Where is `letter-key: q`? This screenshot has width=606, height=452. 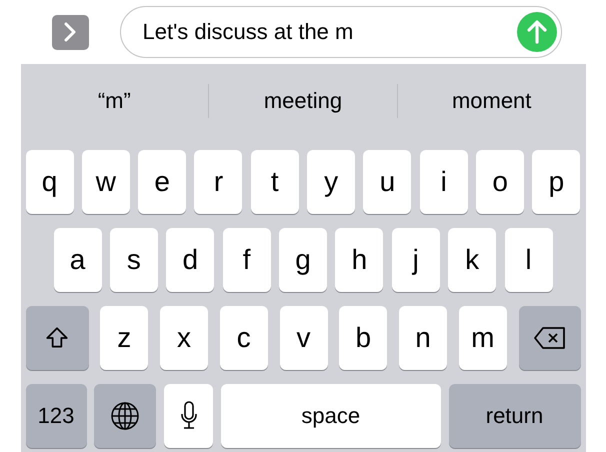 letter-key: q is located at coordinates (50, 182).